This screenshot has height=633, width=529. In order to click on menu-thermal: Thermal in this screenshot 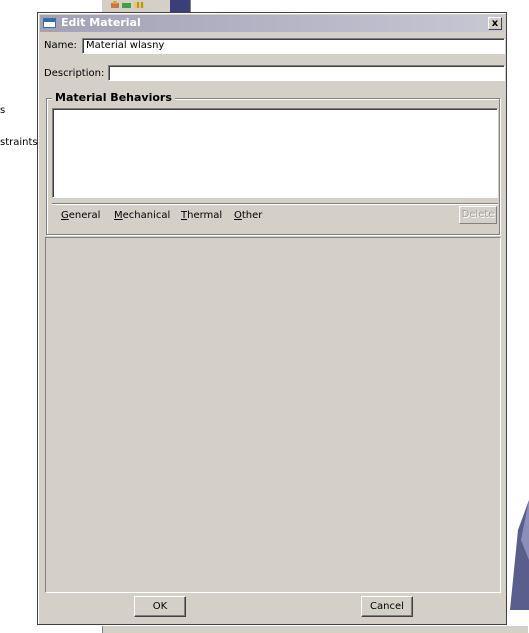, I will do `click(201, 215)`.